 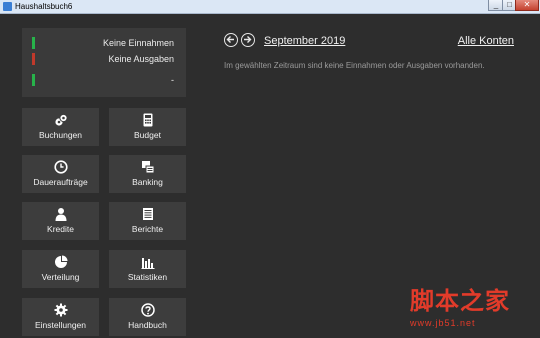 I want to click on arrow-left-icon, so click(x=230, y=39).